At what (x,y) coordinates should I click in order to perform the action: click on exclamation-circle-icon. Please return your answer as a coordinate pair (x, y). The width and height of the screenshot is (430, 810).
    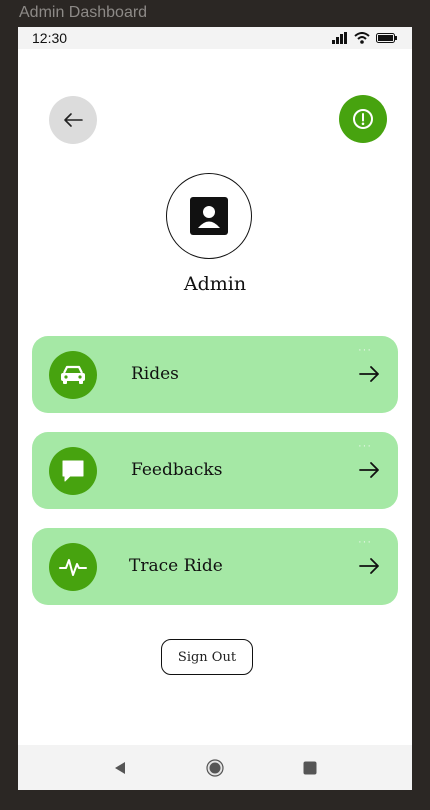
    Looking at the image, I should click on (363, 119).